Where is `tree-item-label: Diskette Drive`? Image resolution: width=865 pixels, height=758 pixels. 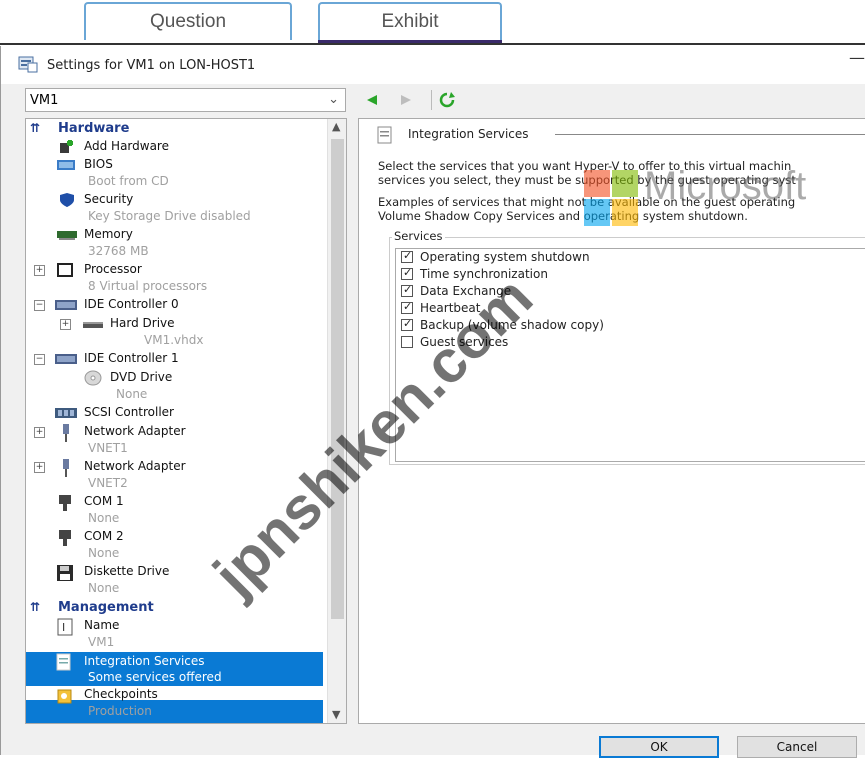
tree-item-label: Diskette Drive is located at coordinates (127, 571).